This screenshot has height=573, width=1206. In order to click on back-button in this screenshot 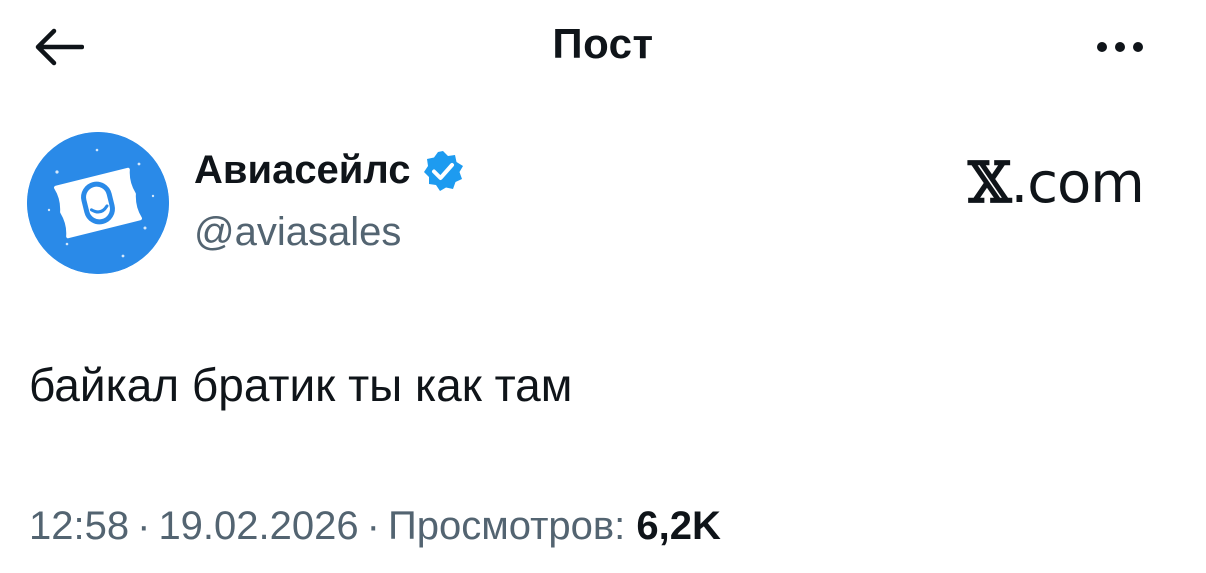, I will do `click(58, 47)`.